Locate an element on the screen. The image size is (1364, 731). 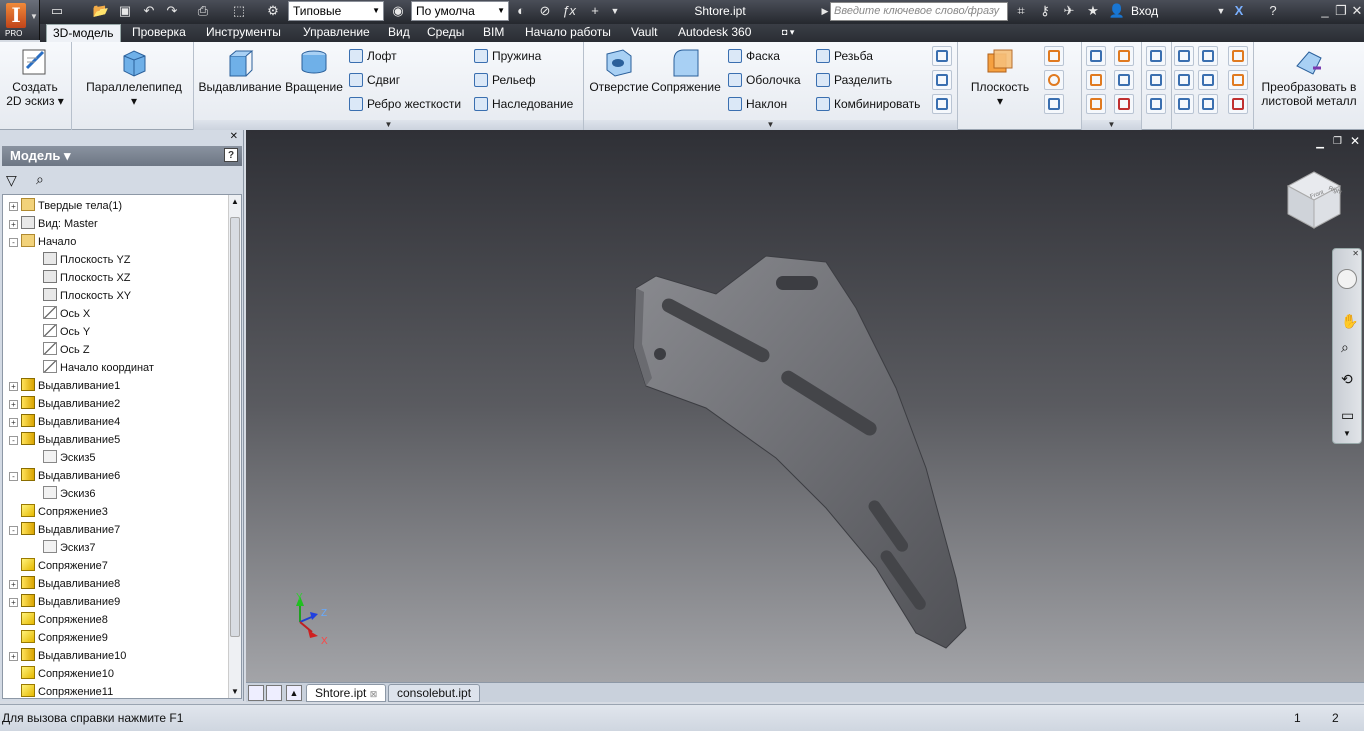
group-modify-expand: ▼ is located at coordinates (770, 125).